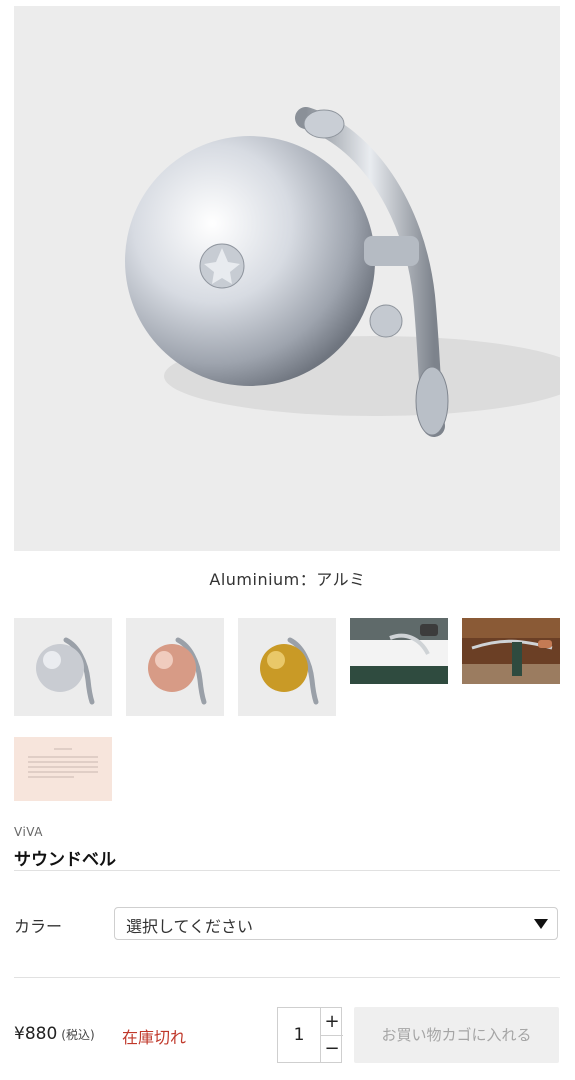  What do you see at coordinates (190, 926) in the screenshot?
I see `color-select-value: 選択してください` at bounding box center [190, 926].